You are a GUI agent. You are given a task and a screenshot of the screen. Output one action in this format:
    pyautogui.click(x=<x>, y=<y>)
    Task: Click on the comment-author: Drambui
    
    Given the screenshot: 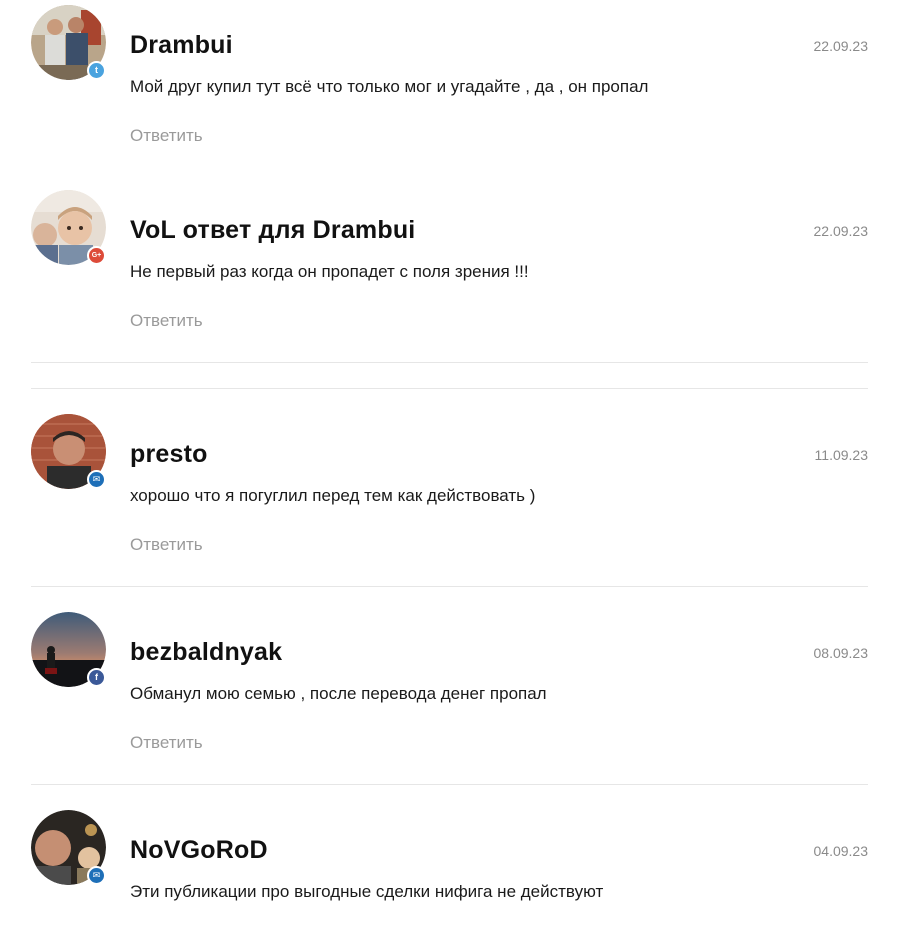 What is the action you would take?
    pyautogui.click(x=181, y=45)
    